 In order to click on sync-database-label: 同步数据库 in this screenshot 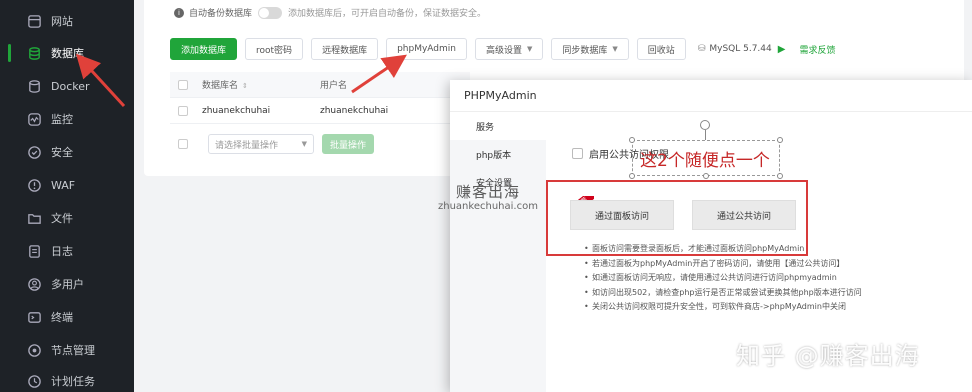, I will do `click(585, 50)`.